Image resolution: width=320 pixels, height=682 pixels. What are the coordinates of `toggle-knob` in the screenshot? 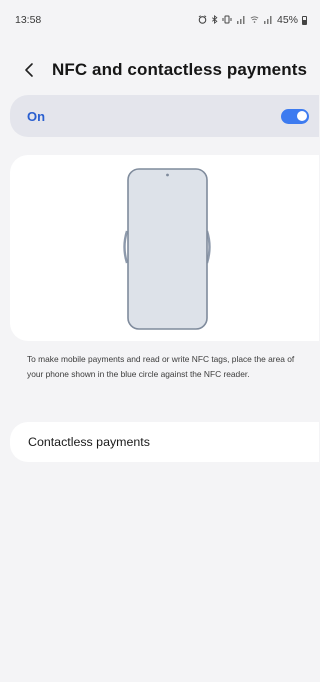 It's located at (301, 116).